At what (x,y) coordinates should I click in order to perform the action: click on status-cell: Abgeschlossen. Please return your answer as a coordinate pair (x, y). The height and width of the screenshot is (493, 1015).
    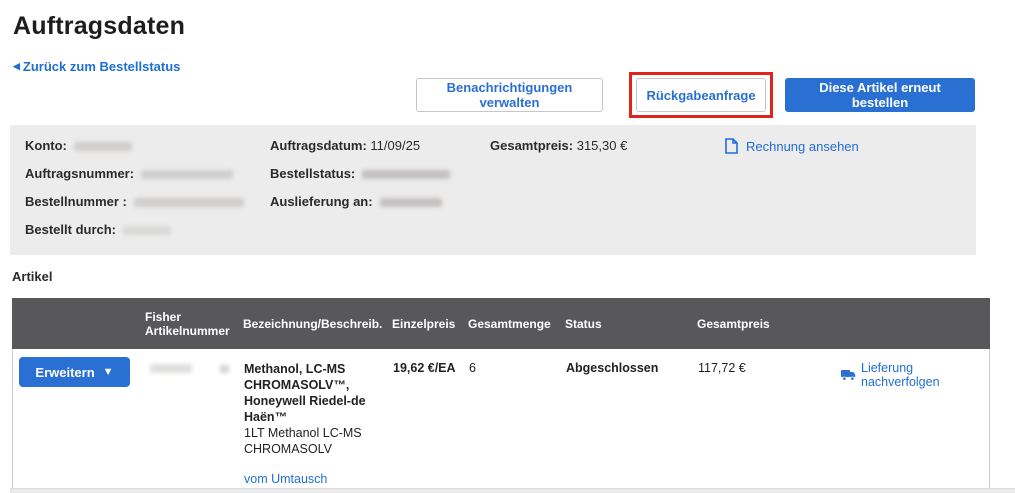
    Looking at the image, I should click on (612, 368).